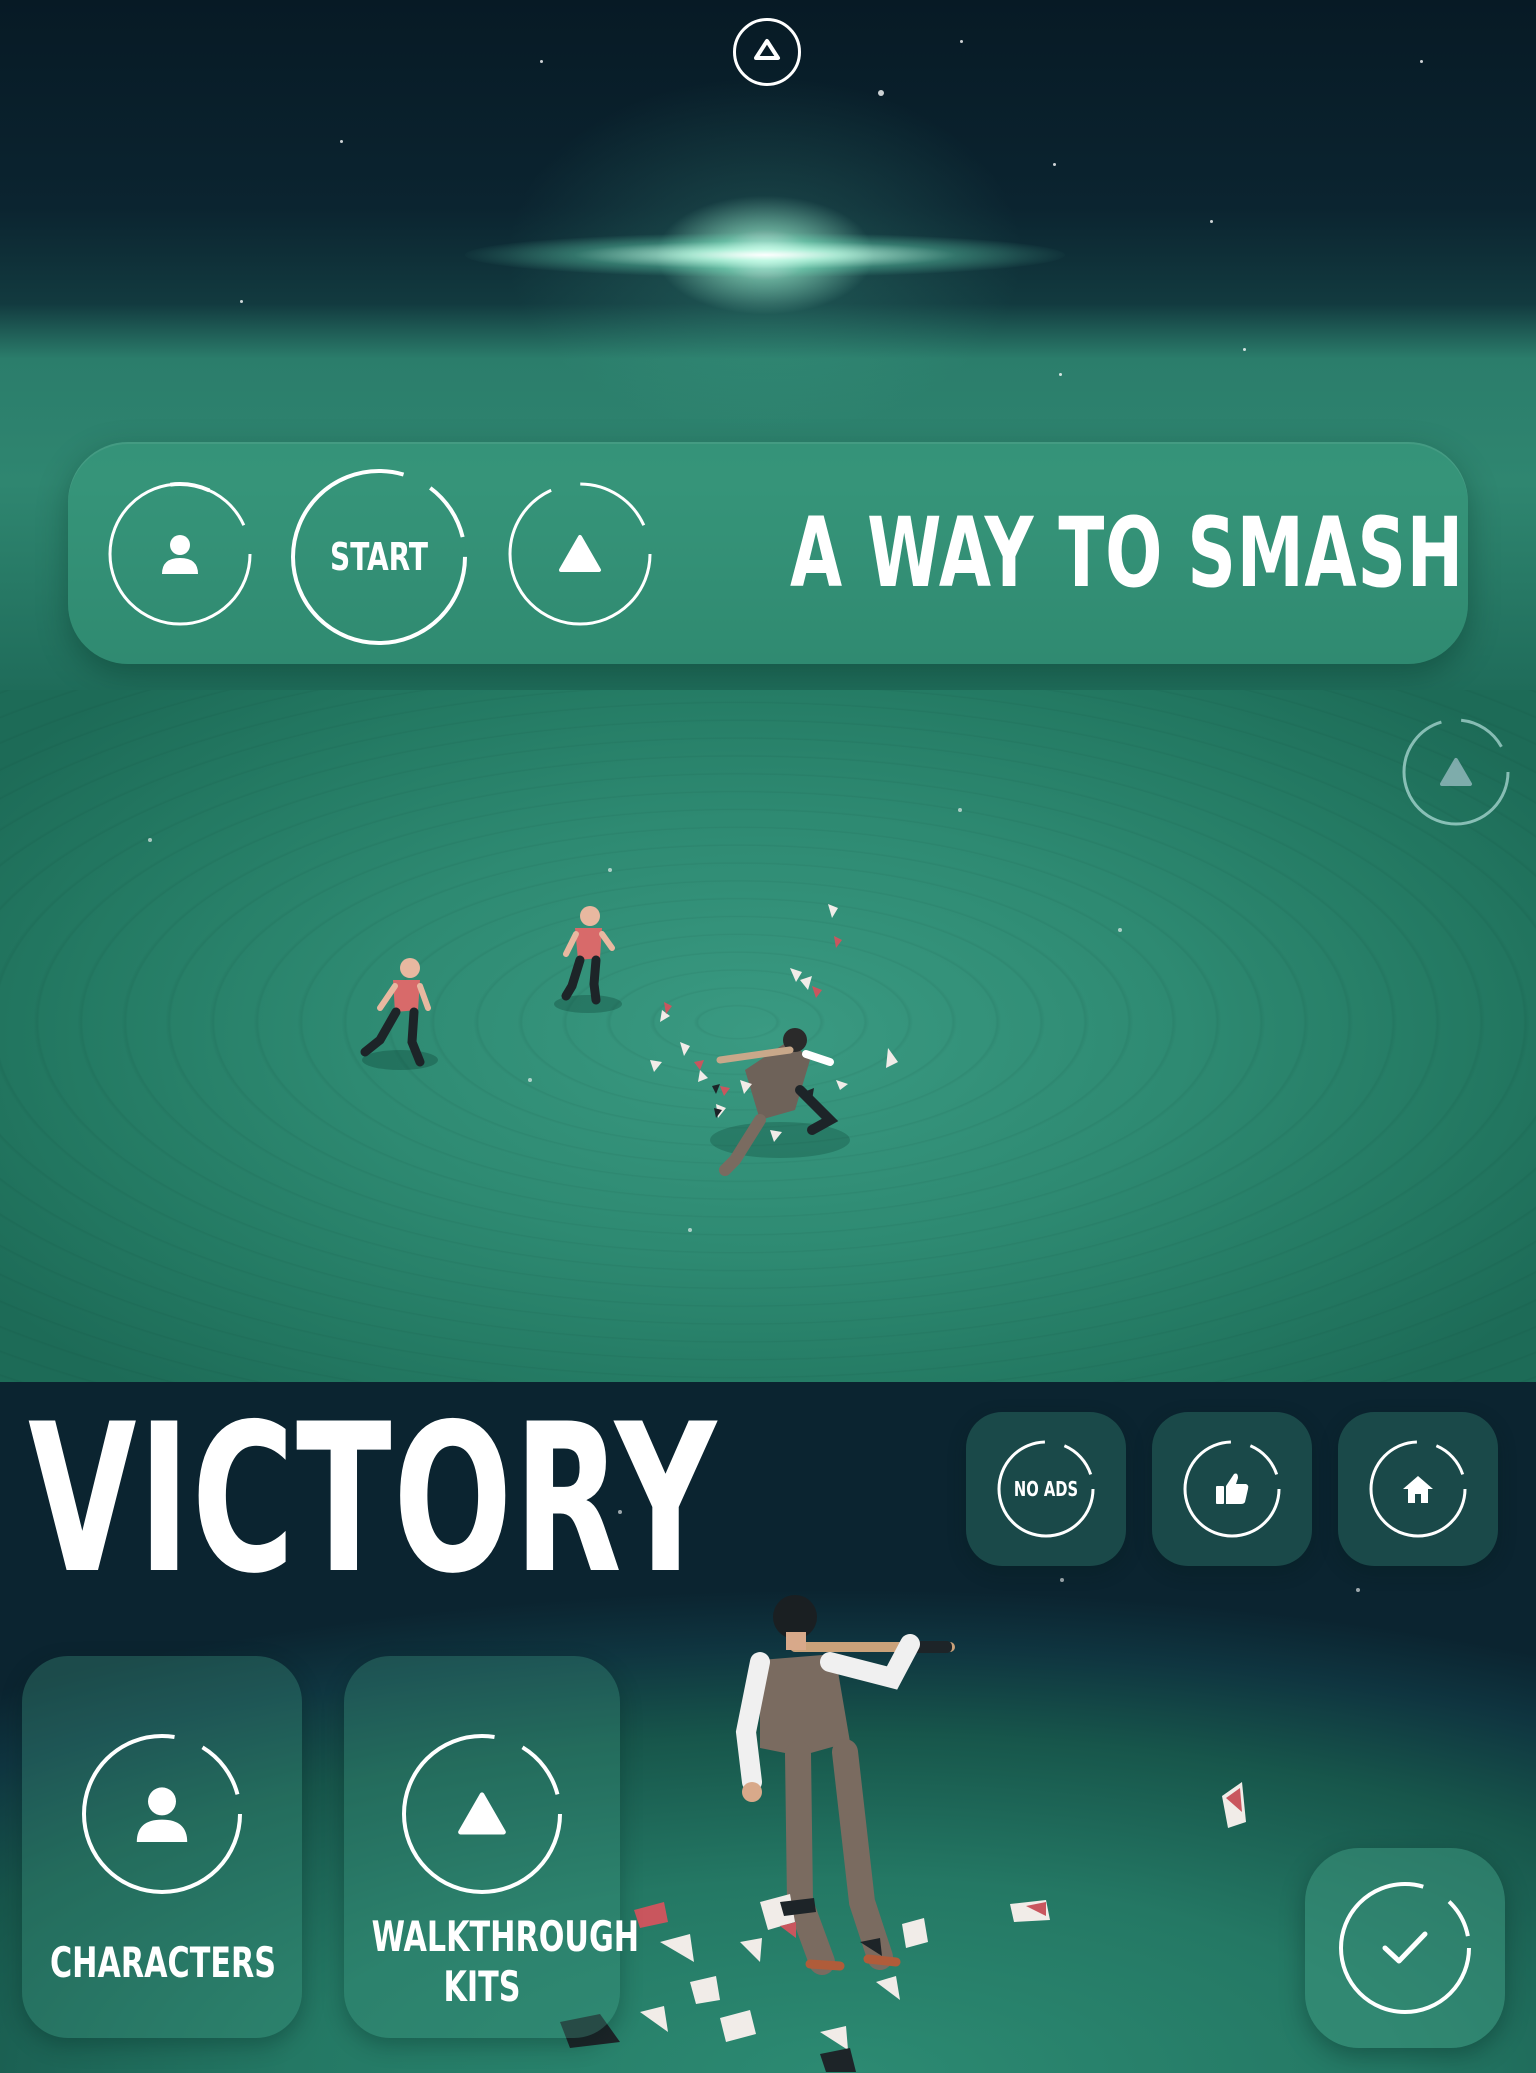 Image resolution: width=1536 pixels, height=2073 pixels. I want to click on confirm-button, so click(1405, 1948).